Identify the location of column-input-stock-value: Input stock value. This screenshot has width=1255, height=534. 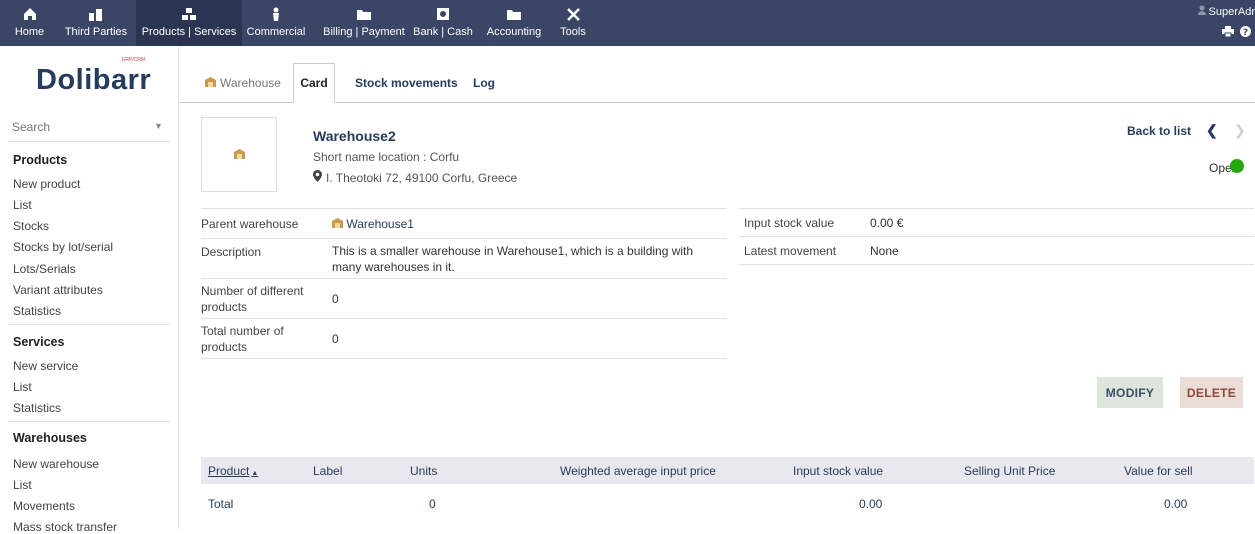
(838, 471).